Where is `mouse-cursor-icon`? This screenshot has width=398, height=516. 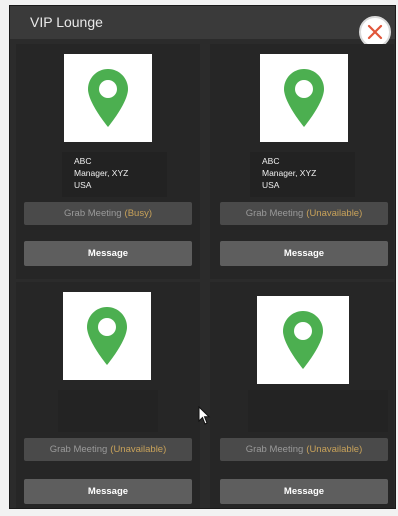 mouse-cursor-icon is located at coordinates (204, 415).